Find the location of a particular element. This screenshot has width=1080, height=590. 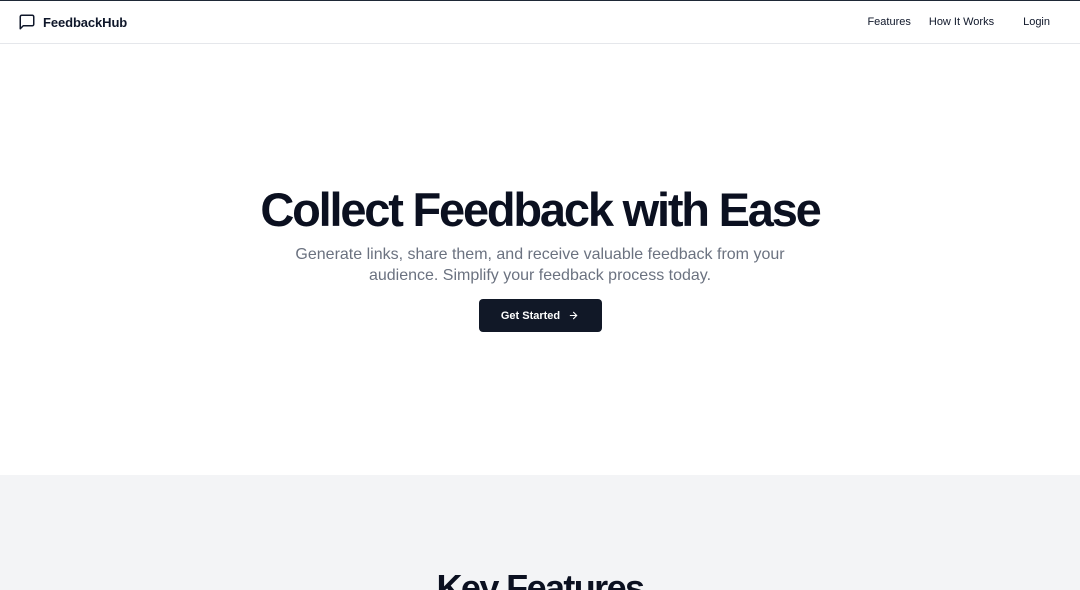

brand-logo-link: FeedbackHub is located at coordinates (72, 22).